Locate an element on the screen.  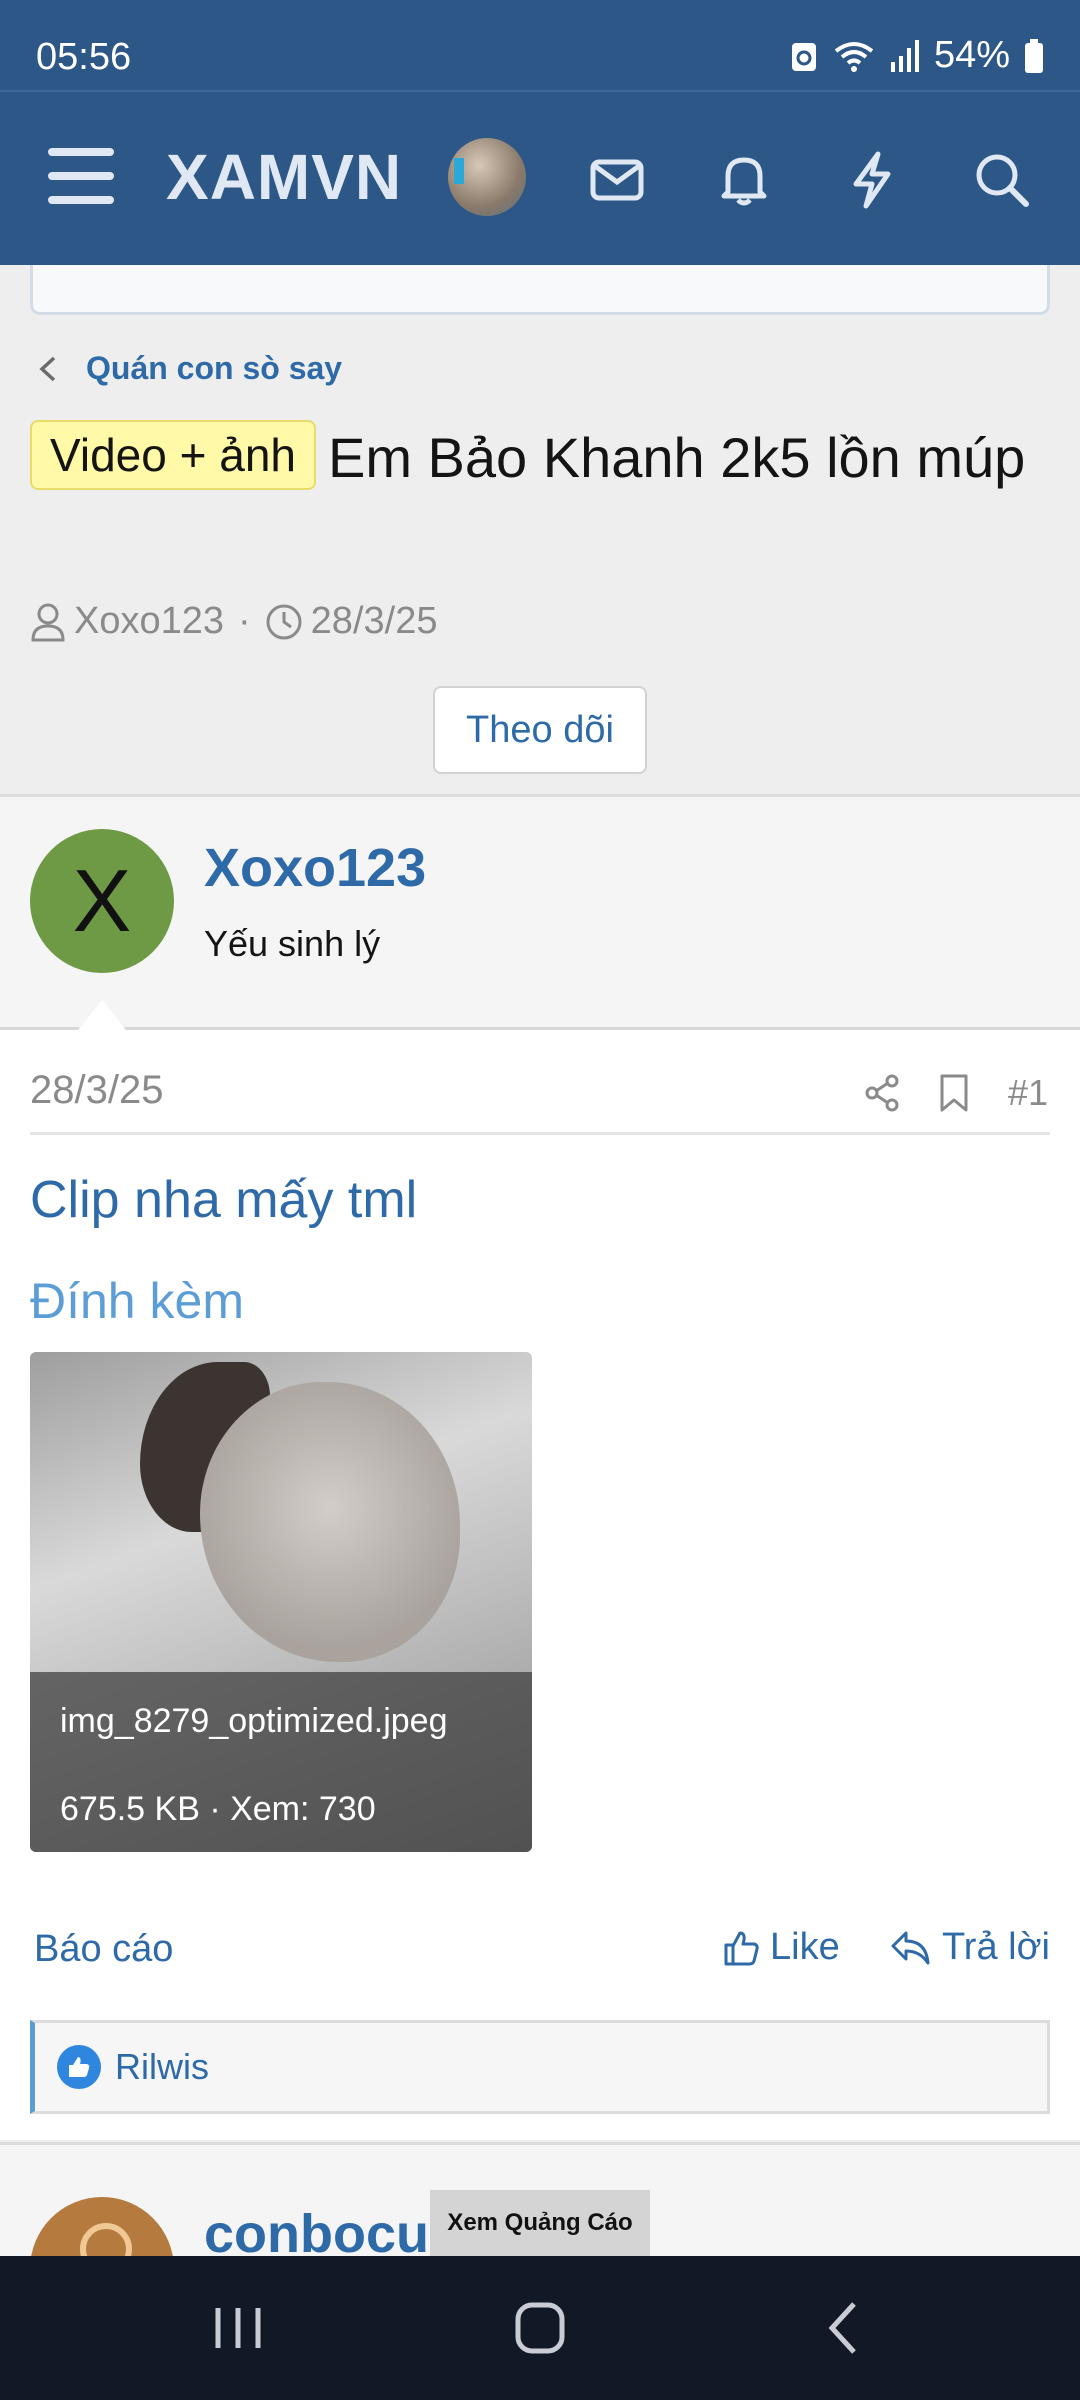
back-icon is located at coordinates (844, 2328).